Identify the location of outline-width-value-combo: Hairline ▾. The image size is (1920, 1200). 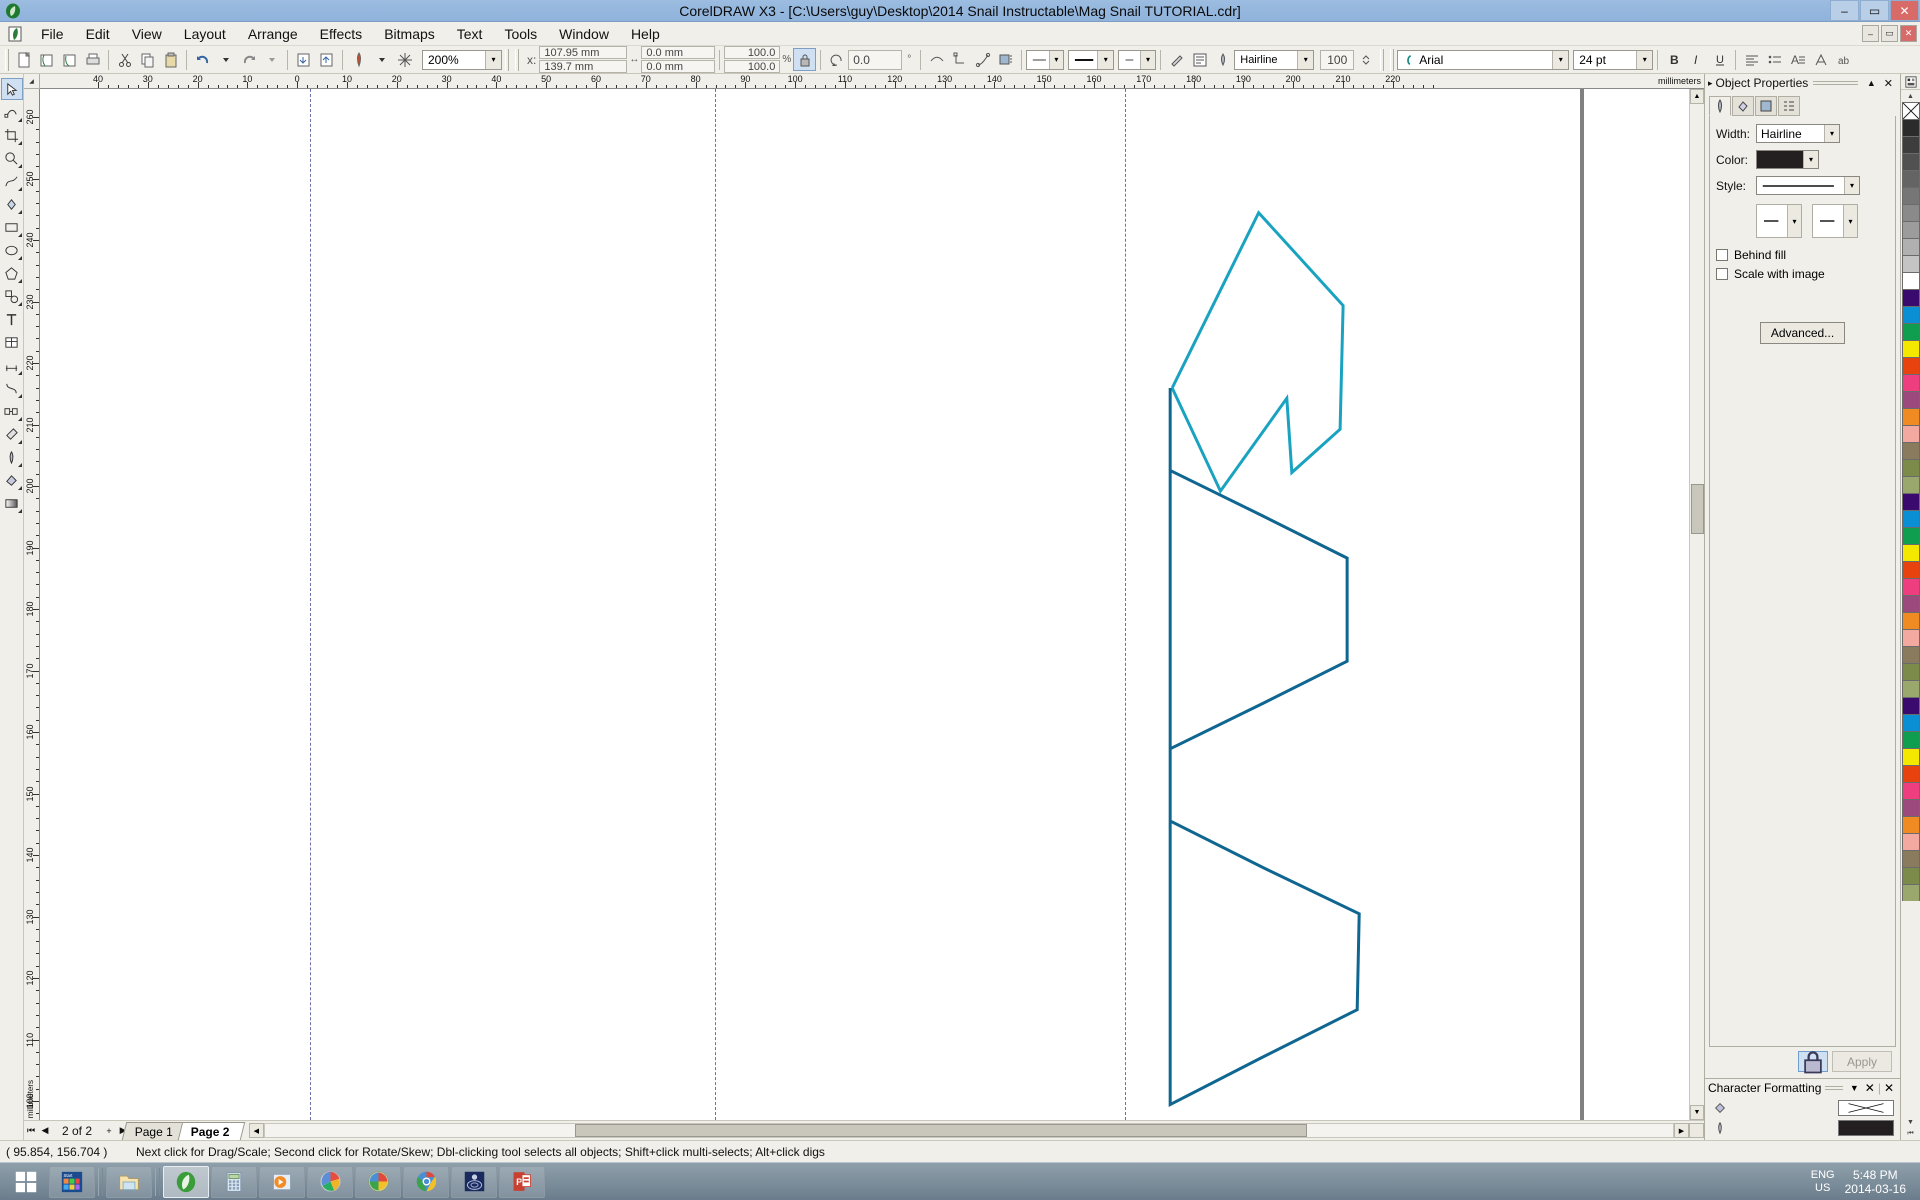
(1274, 59).